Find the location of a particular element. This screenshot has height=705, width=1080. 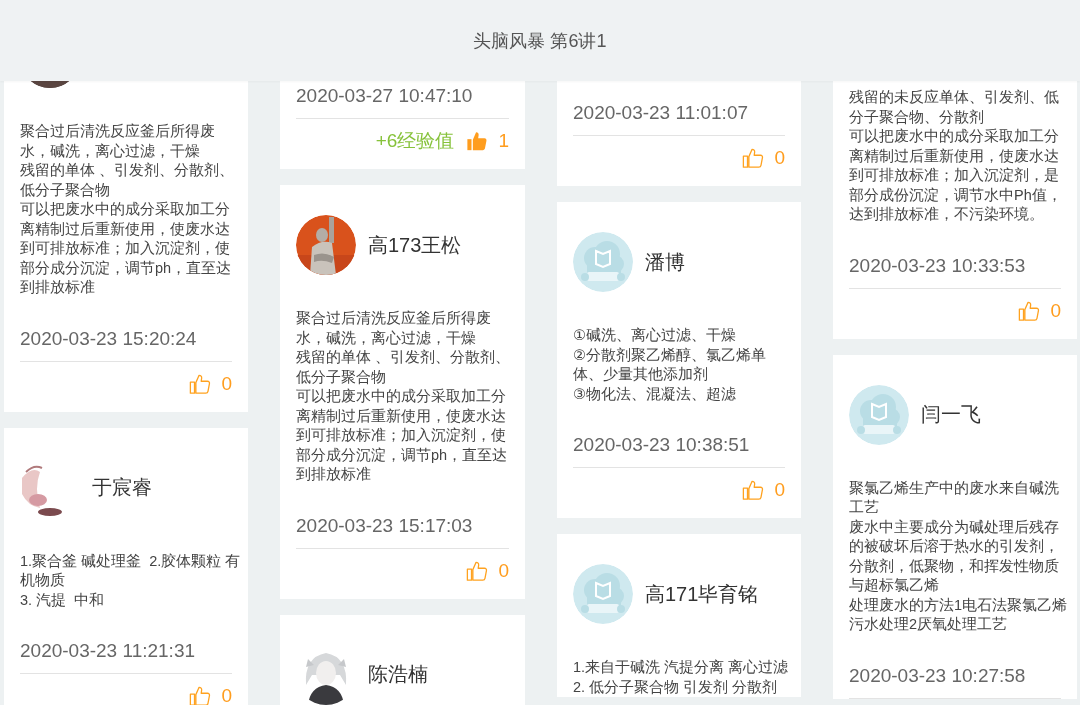

answer-text: ③物化法、混凝法、超滤 is located at coordinates (655, 394).